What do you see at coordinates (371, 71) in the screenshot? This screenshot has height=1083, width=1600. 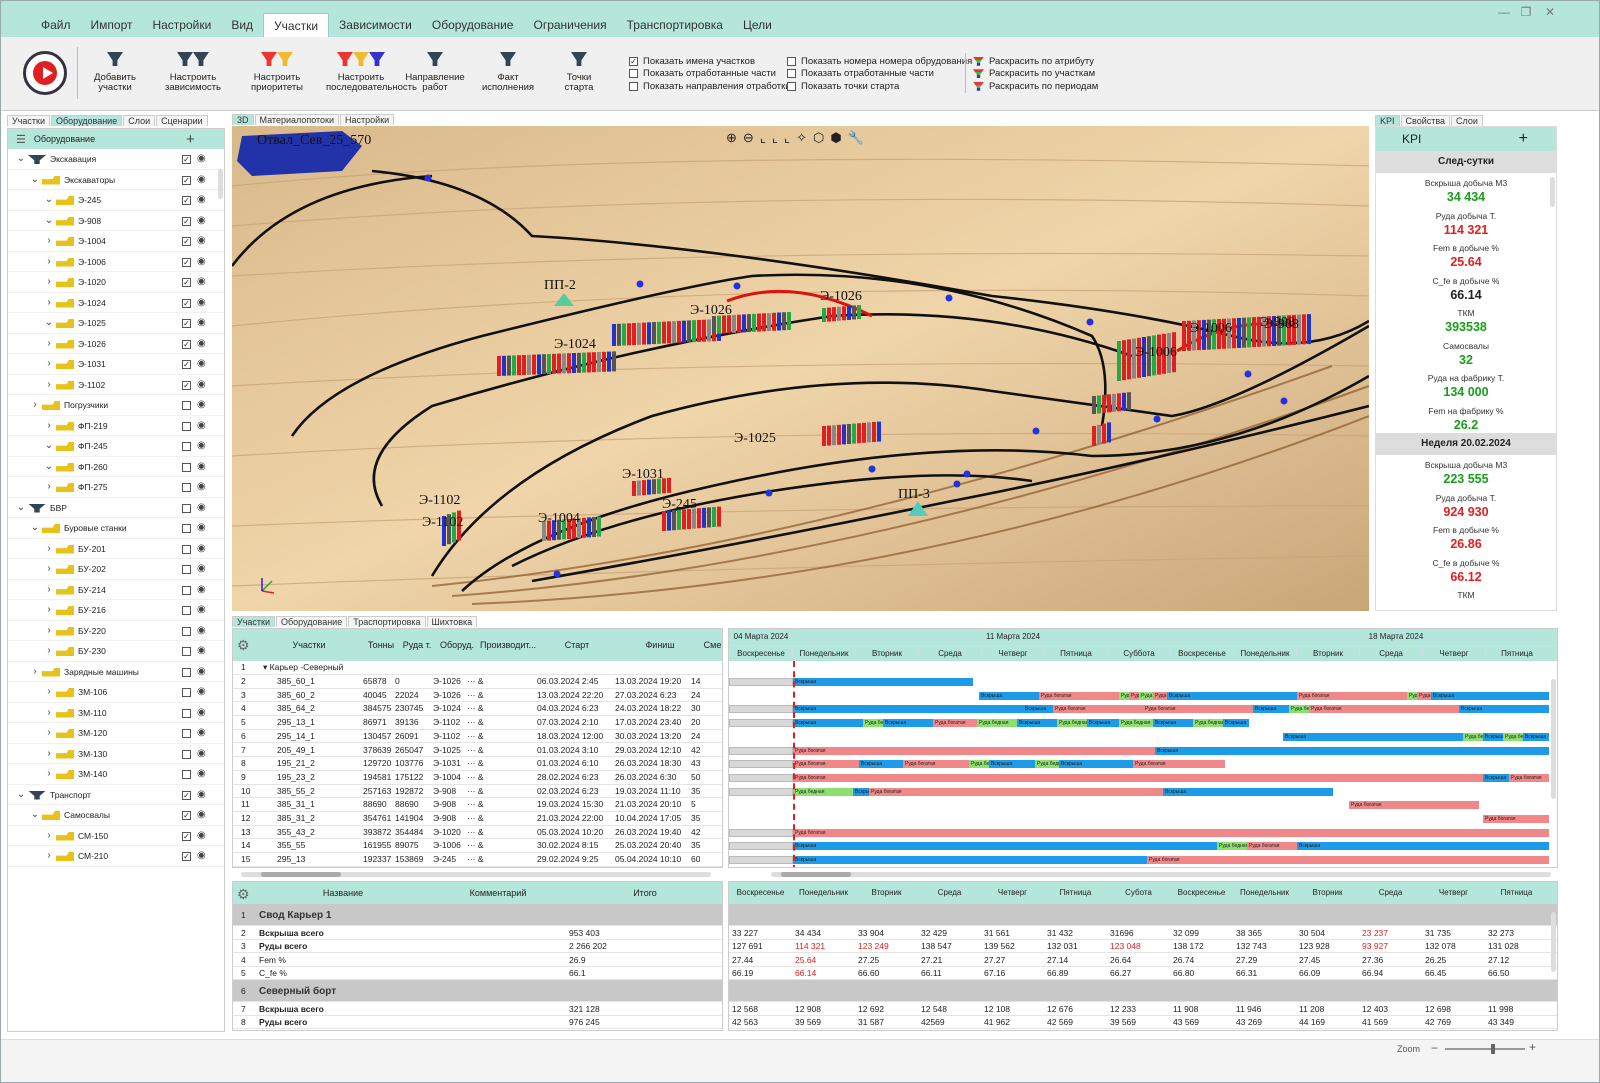 I see `ribbon-button-3: Настроить последовательность` at bounding box center [371, 71].